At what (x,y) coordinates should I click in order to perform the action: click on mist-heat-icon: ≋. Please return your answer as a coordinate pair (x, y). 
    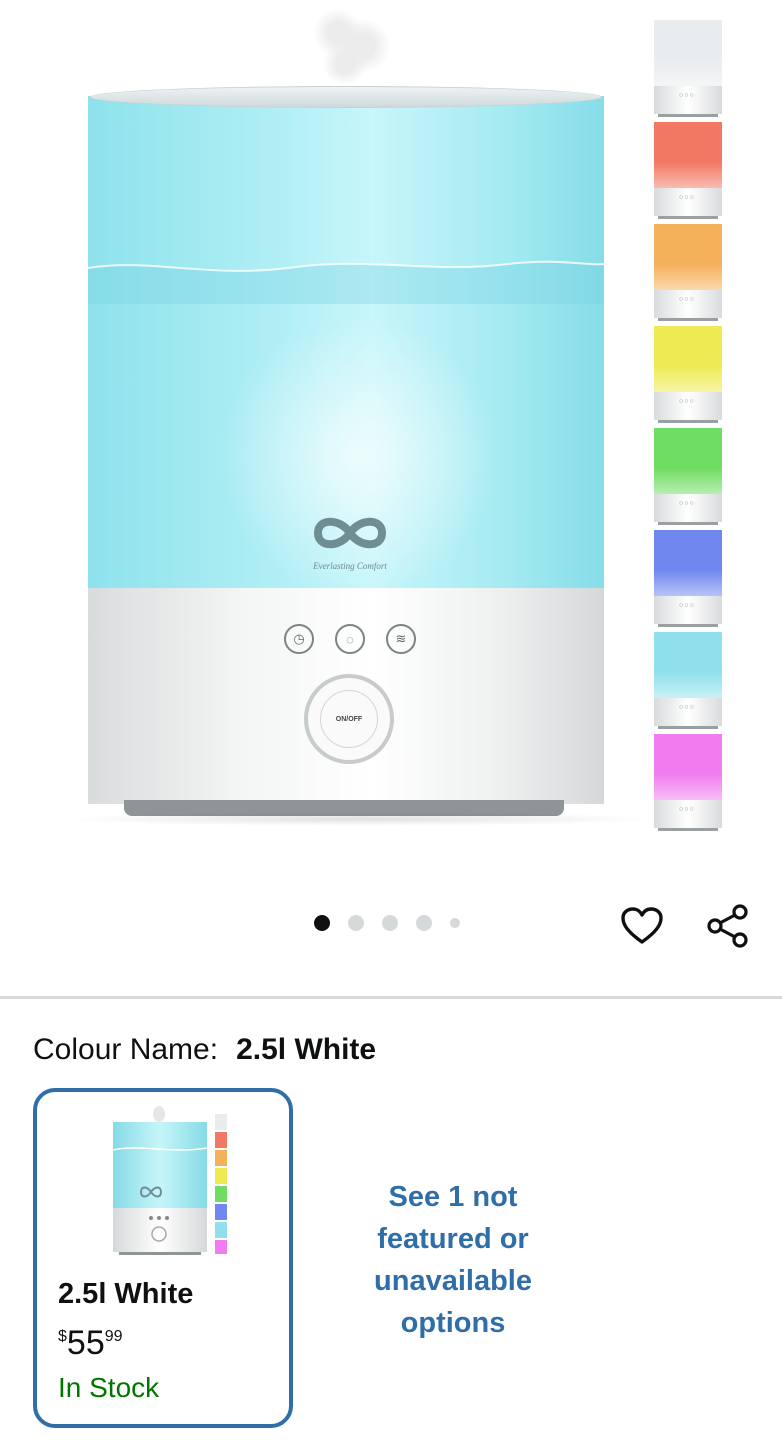
    Looking at the image, I should click on (401, 639).